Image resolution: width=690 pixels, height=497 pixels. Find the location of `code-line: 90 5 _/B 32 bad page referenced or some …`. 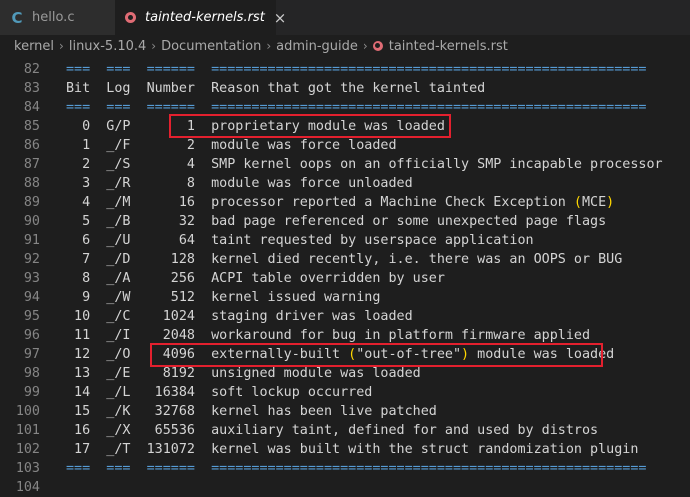

code-line: 90 5 _/B 32 bad page referenced or some … is located at coordinates (345, 221).